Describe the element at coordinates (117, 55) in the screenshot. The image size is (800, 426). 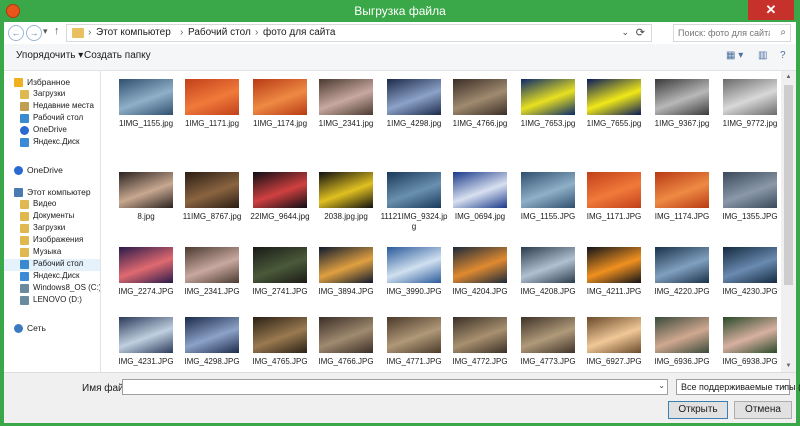
I see `new-folder-button: Создать папку` at that location.